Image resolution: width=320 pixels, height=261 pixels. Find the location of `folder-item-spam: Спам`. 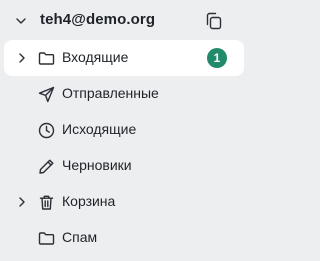

folder-item-spam: Спам is located at coordinates (126, 238).